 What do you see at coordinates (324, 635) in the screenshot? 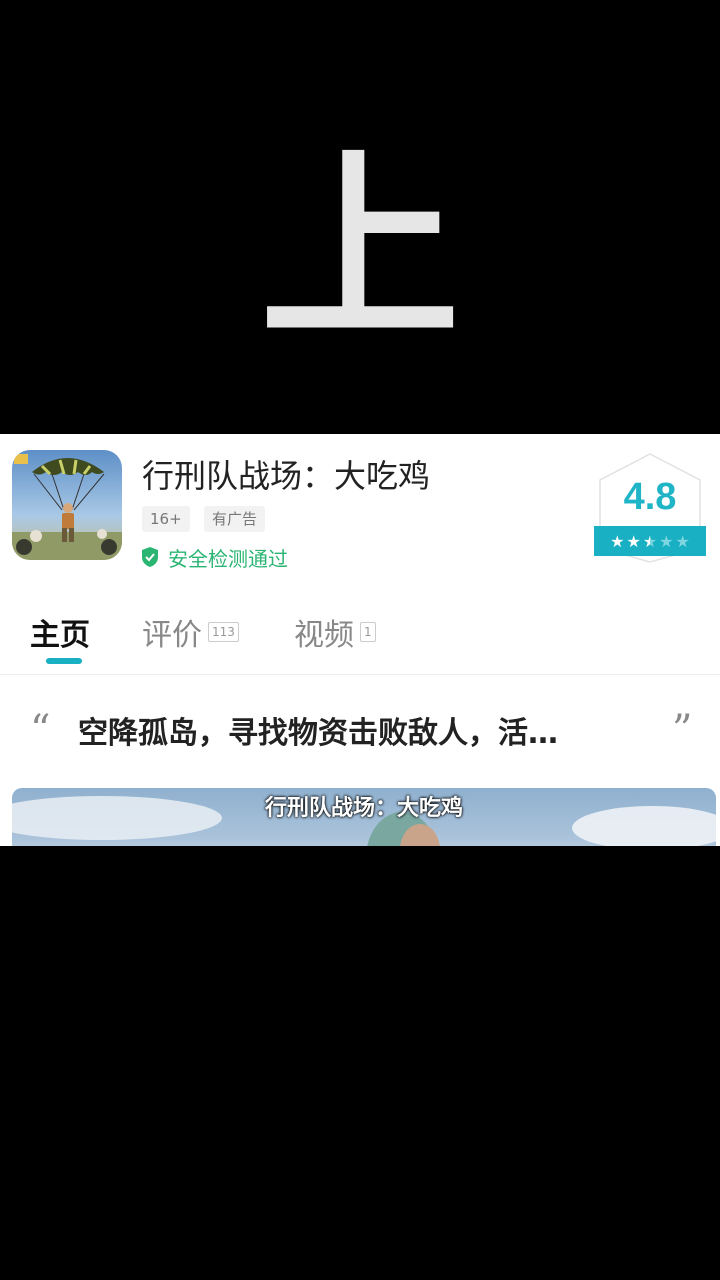
I see `tab-videos-label: 视频` at bounding box center [324, 635].